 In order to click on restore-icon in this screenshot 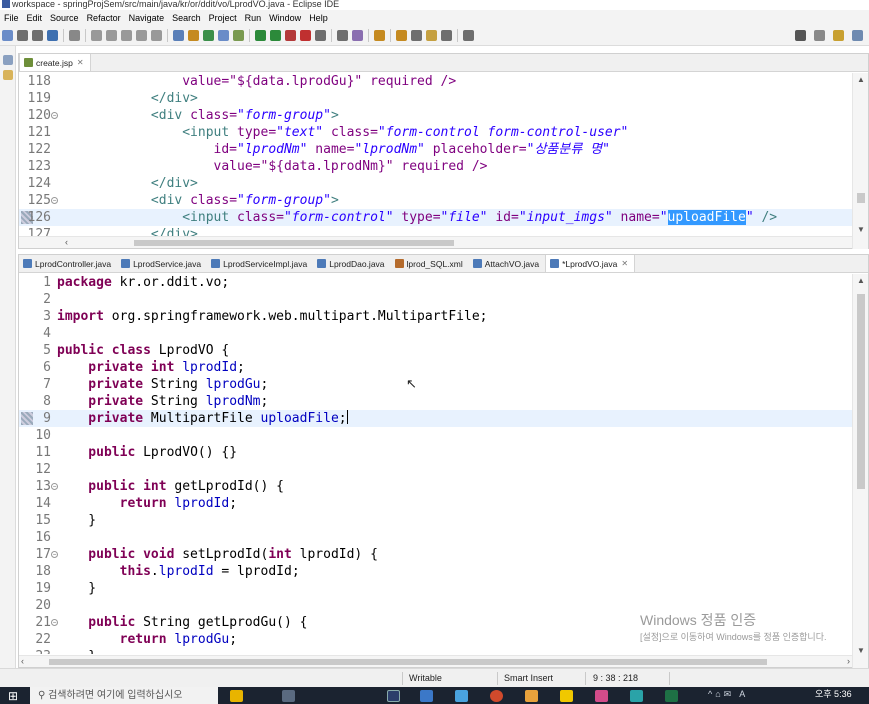, I will do `click(8, 60)`.